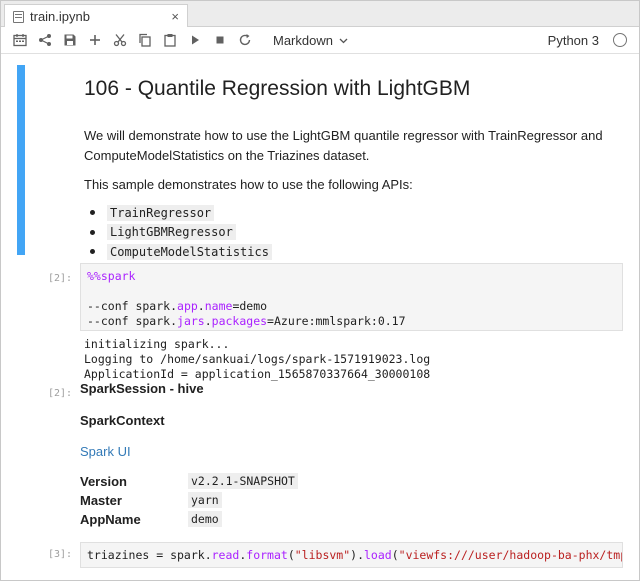  Describe the element at coordinates (161, 212) in the screenshot. I see `api-name: TrainRegressor` at that location.